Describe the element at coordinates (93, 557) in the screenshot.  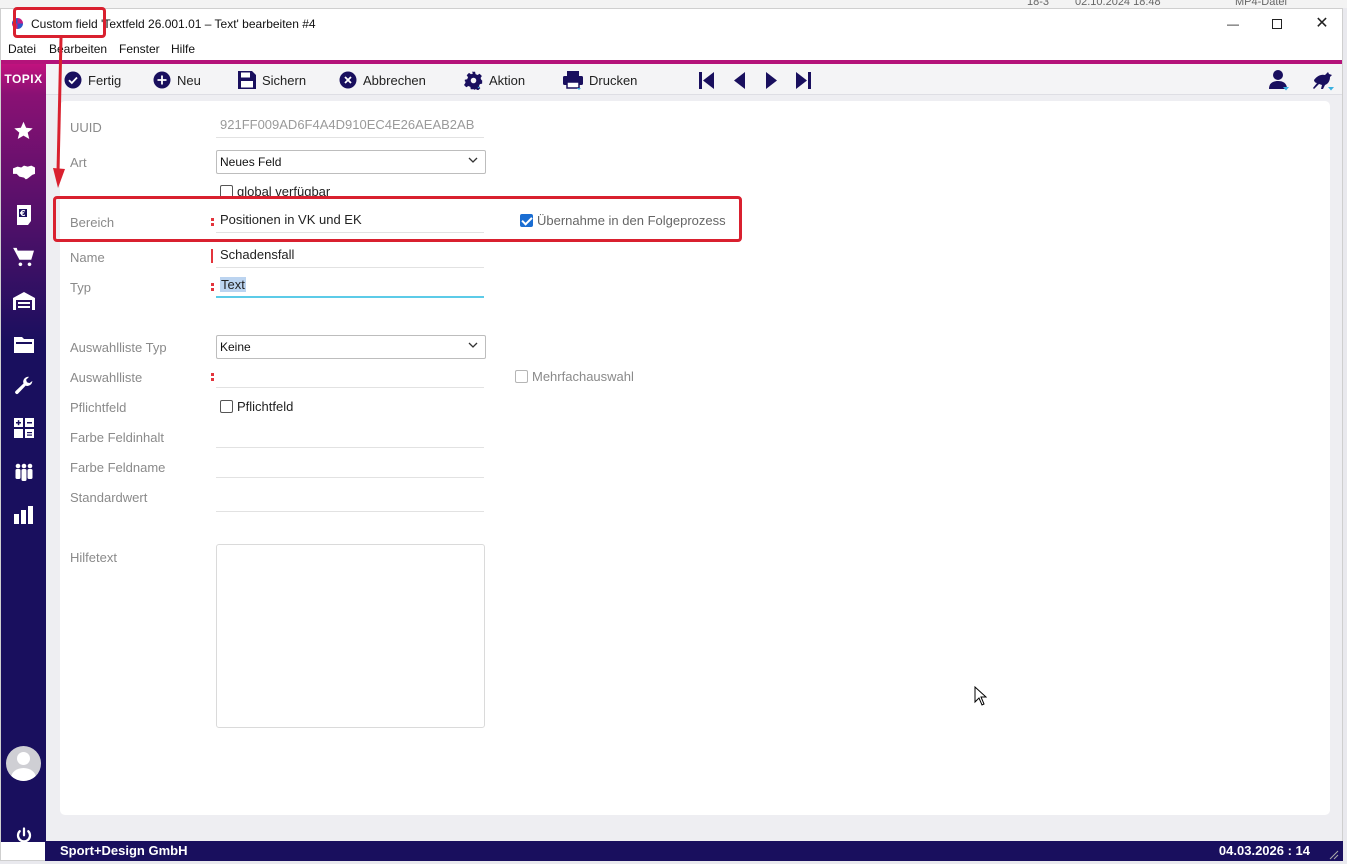
I see `hilfetext-label: Hilfetext` at that location.